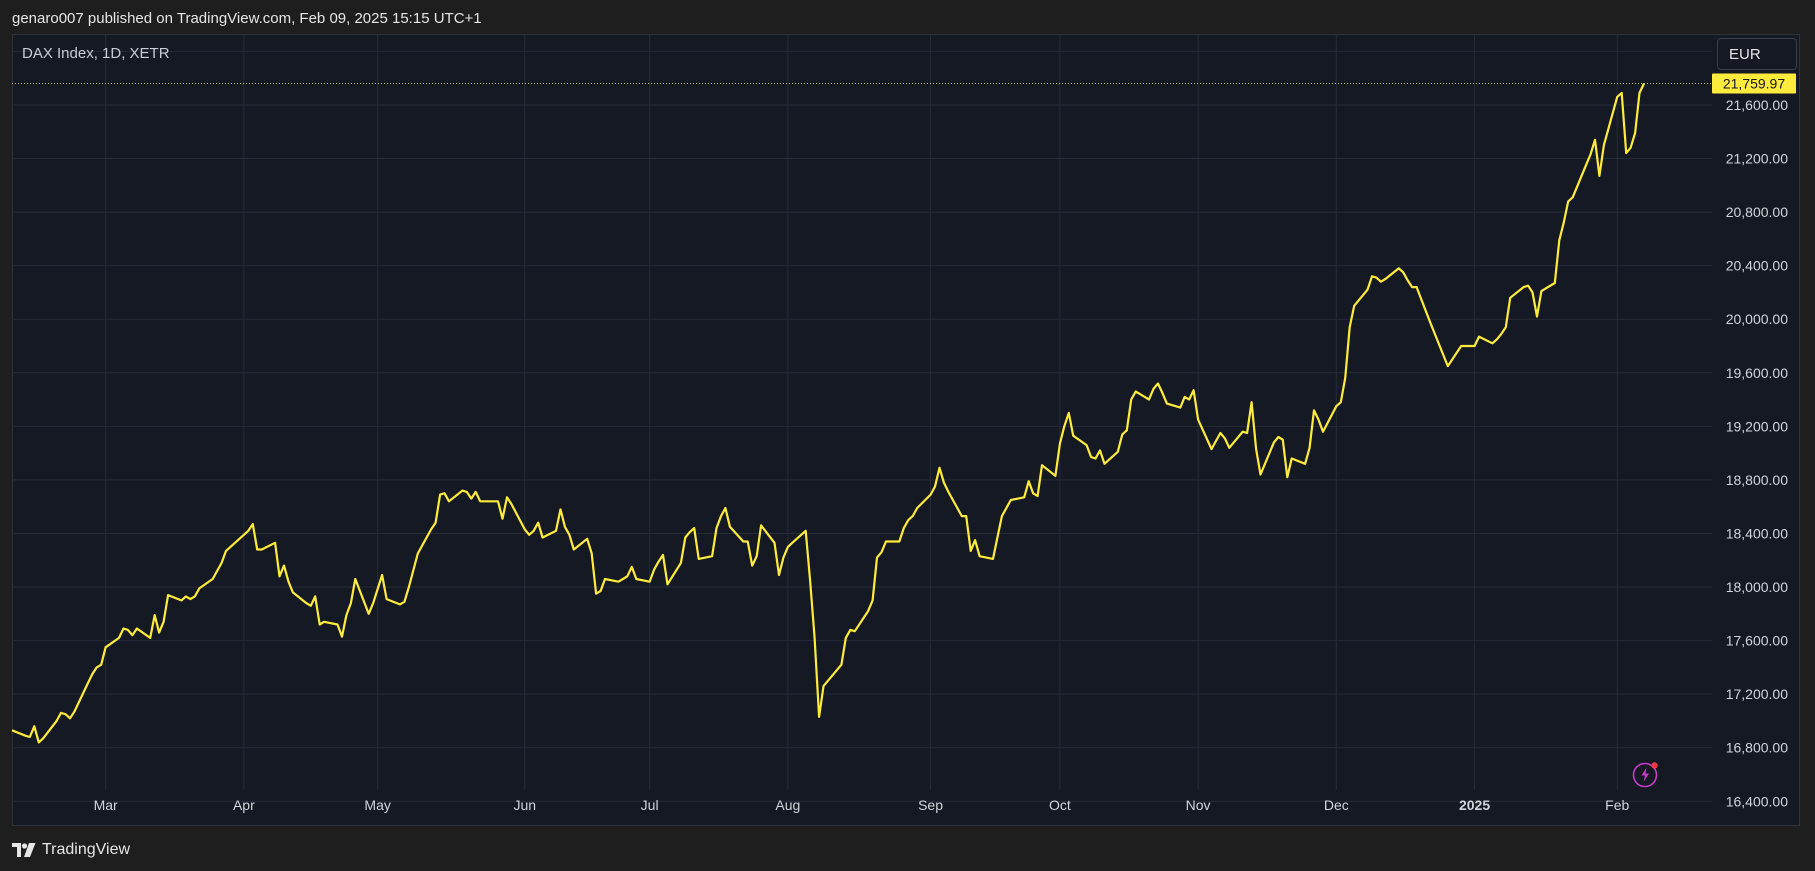  Describe the element at coordinates (1474, 805) in the screenshot. I see `x-tick-label: 2025` at that location.